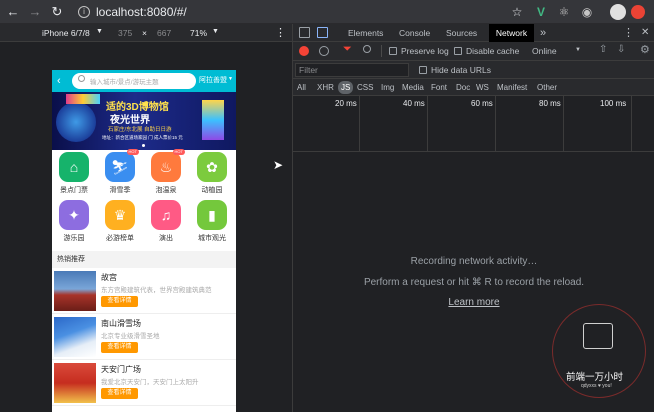 The image size is (654, 412). I want to click on tick-label: 100 ms, so click(613, 103).